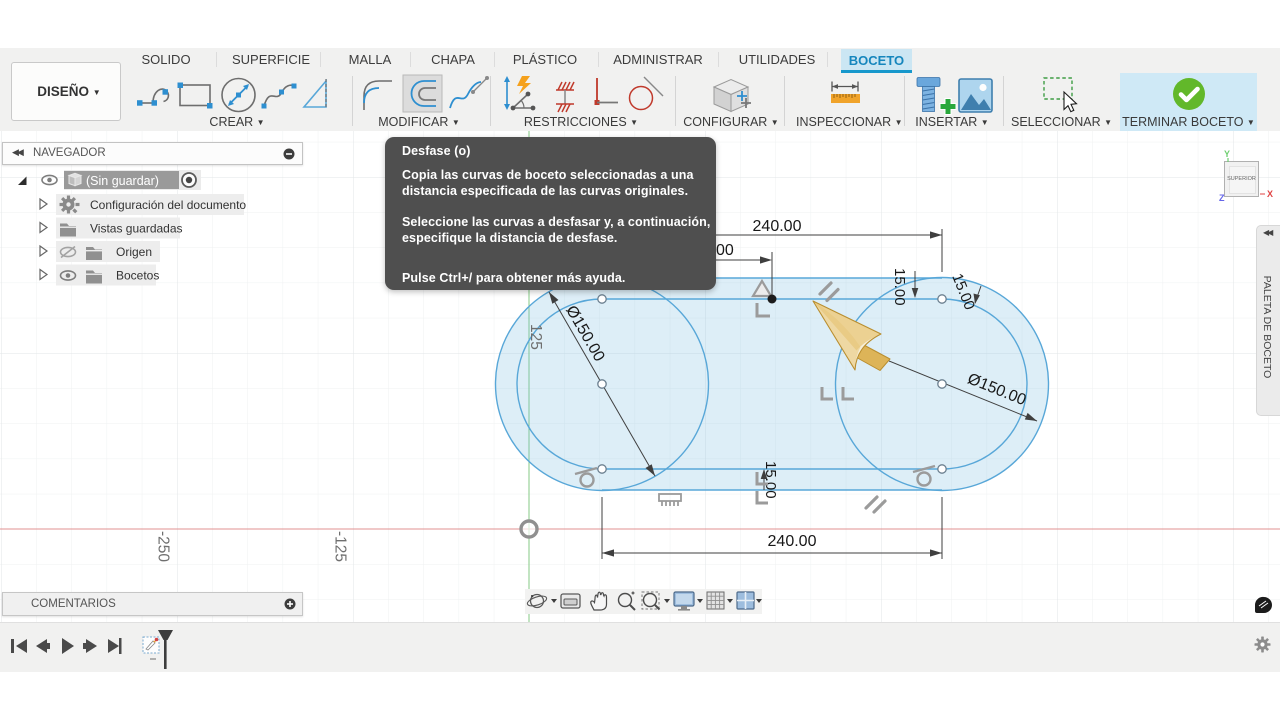  Describe the element at coordinates (168, 205) in the screenshot. I see `svg-text: Configuración del documento` at that location.